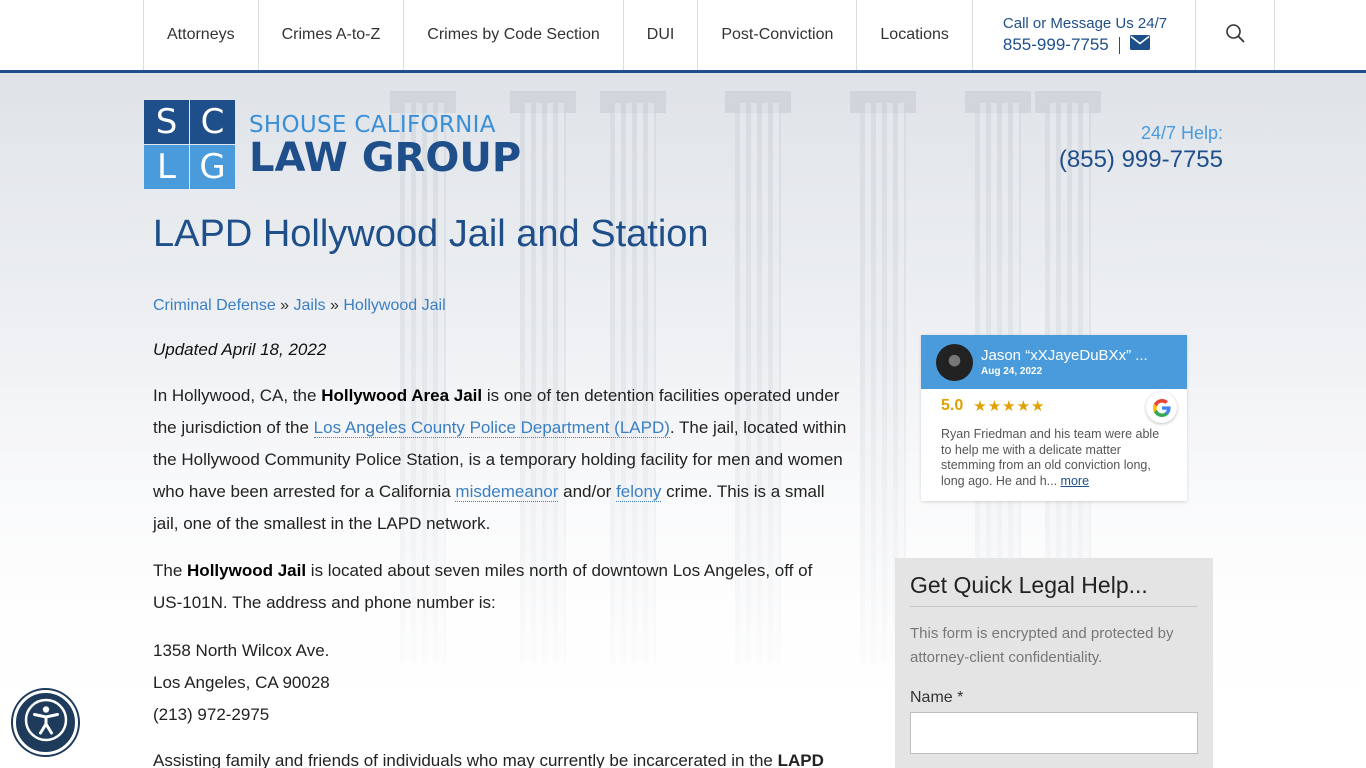 The height and width of the screenshot is (768, 1366). Describe the element at coordinates (800, 759) in the screenshot. I see `bold-text: LAPD` at that location.